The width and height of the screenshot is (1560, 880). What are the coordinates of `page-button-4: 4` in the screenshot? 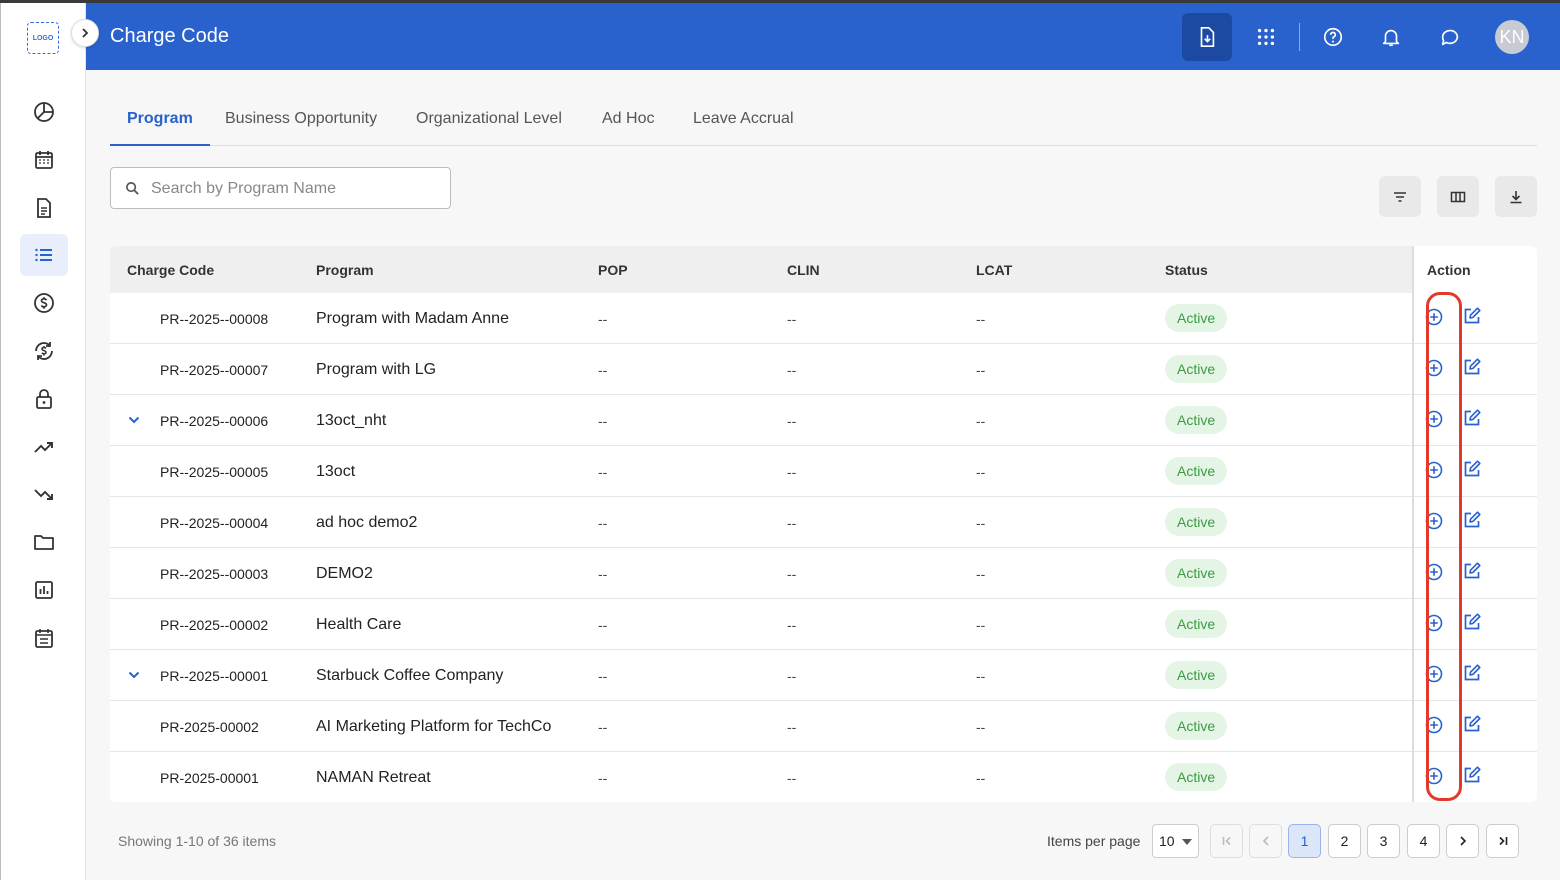 It's located at (1423, 841).